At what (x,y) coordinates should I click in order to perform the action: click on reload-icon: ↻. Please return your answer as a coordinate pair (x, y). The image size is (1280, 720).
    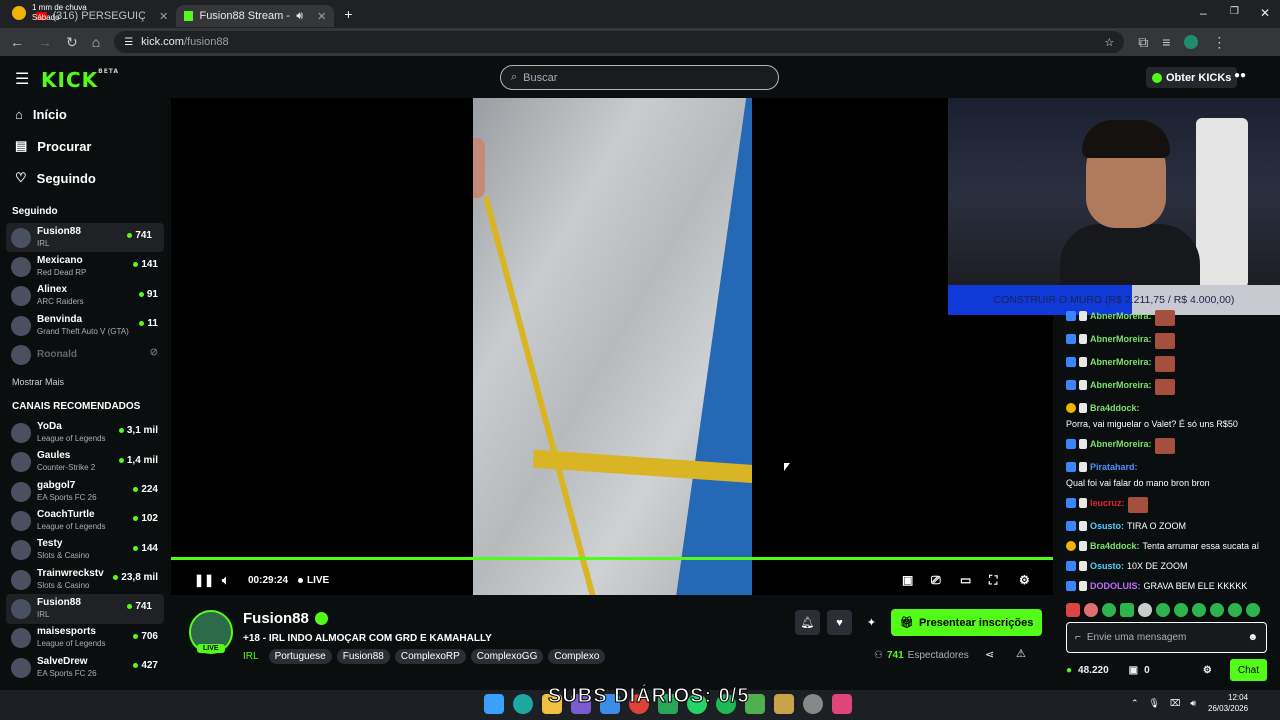
    Looking at the image, I should click on (72, 42).